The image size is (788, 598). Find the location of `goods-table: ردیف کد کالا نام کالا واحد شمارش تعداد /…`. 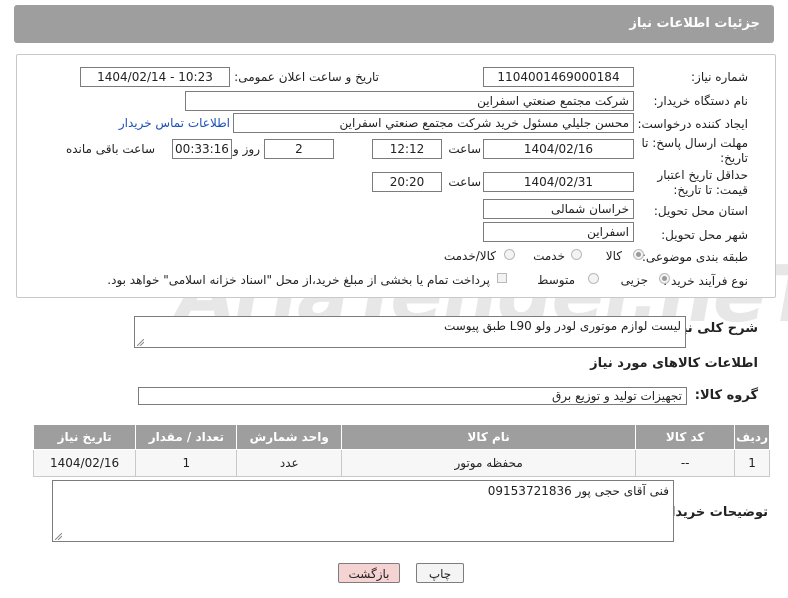

goods-table: ردیف کد کالا نام کالا واحد شمارش تعداد /… is located at coordinates (401, 450).